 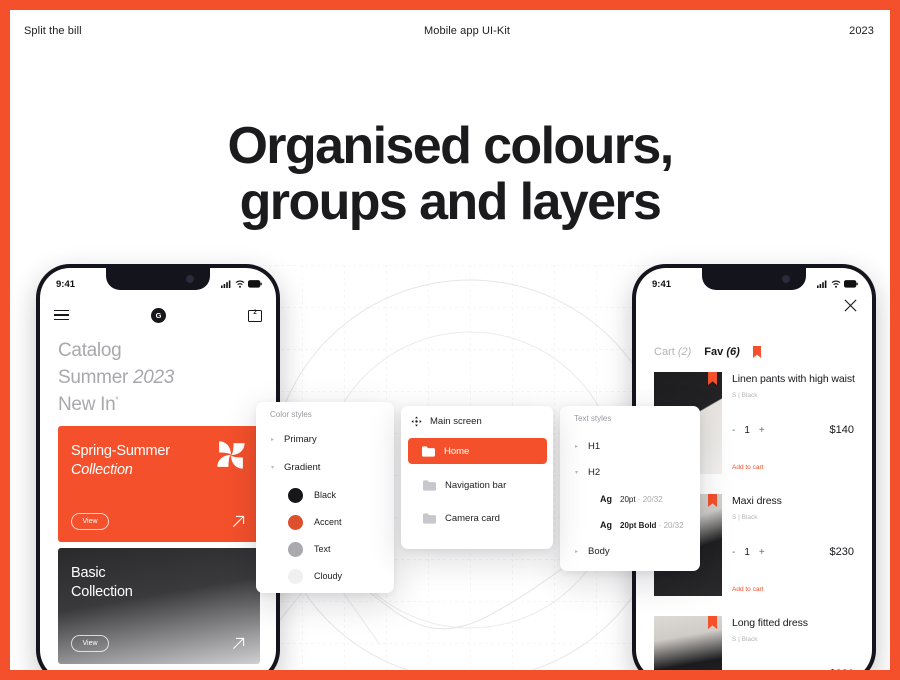 I want to click on status-time-right: 9:41, so click(x=662, y=284).